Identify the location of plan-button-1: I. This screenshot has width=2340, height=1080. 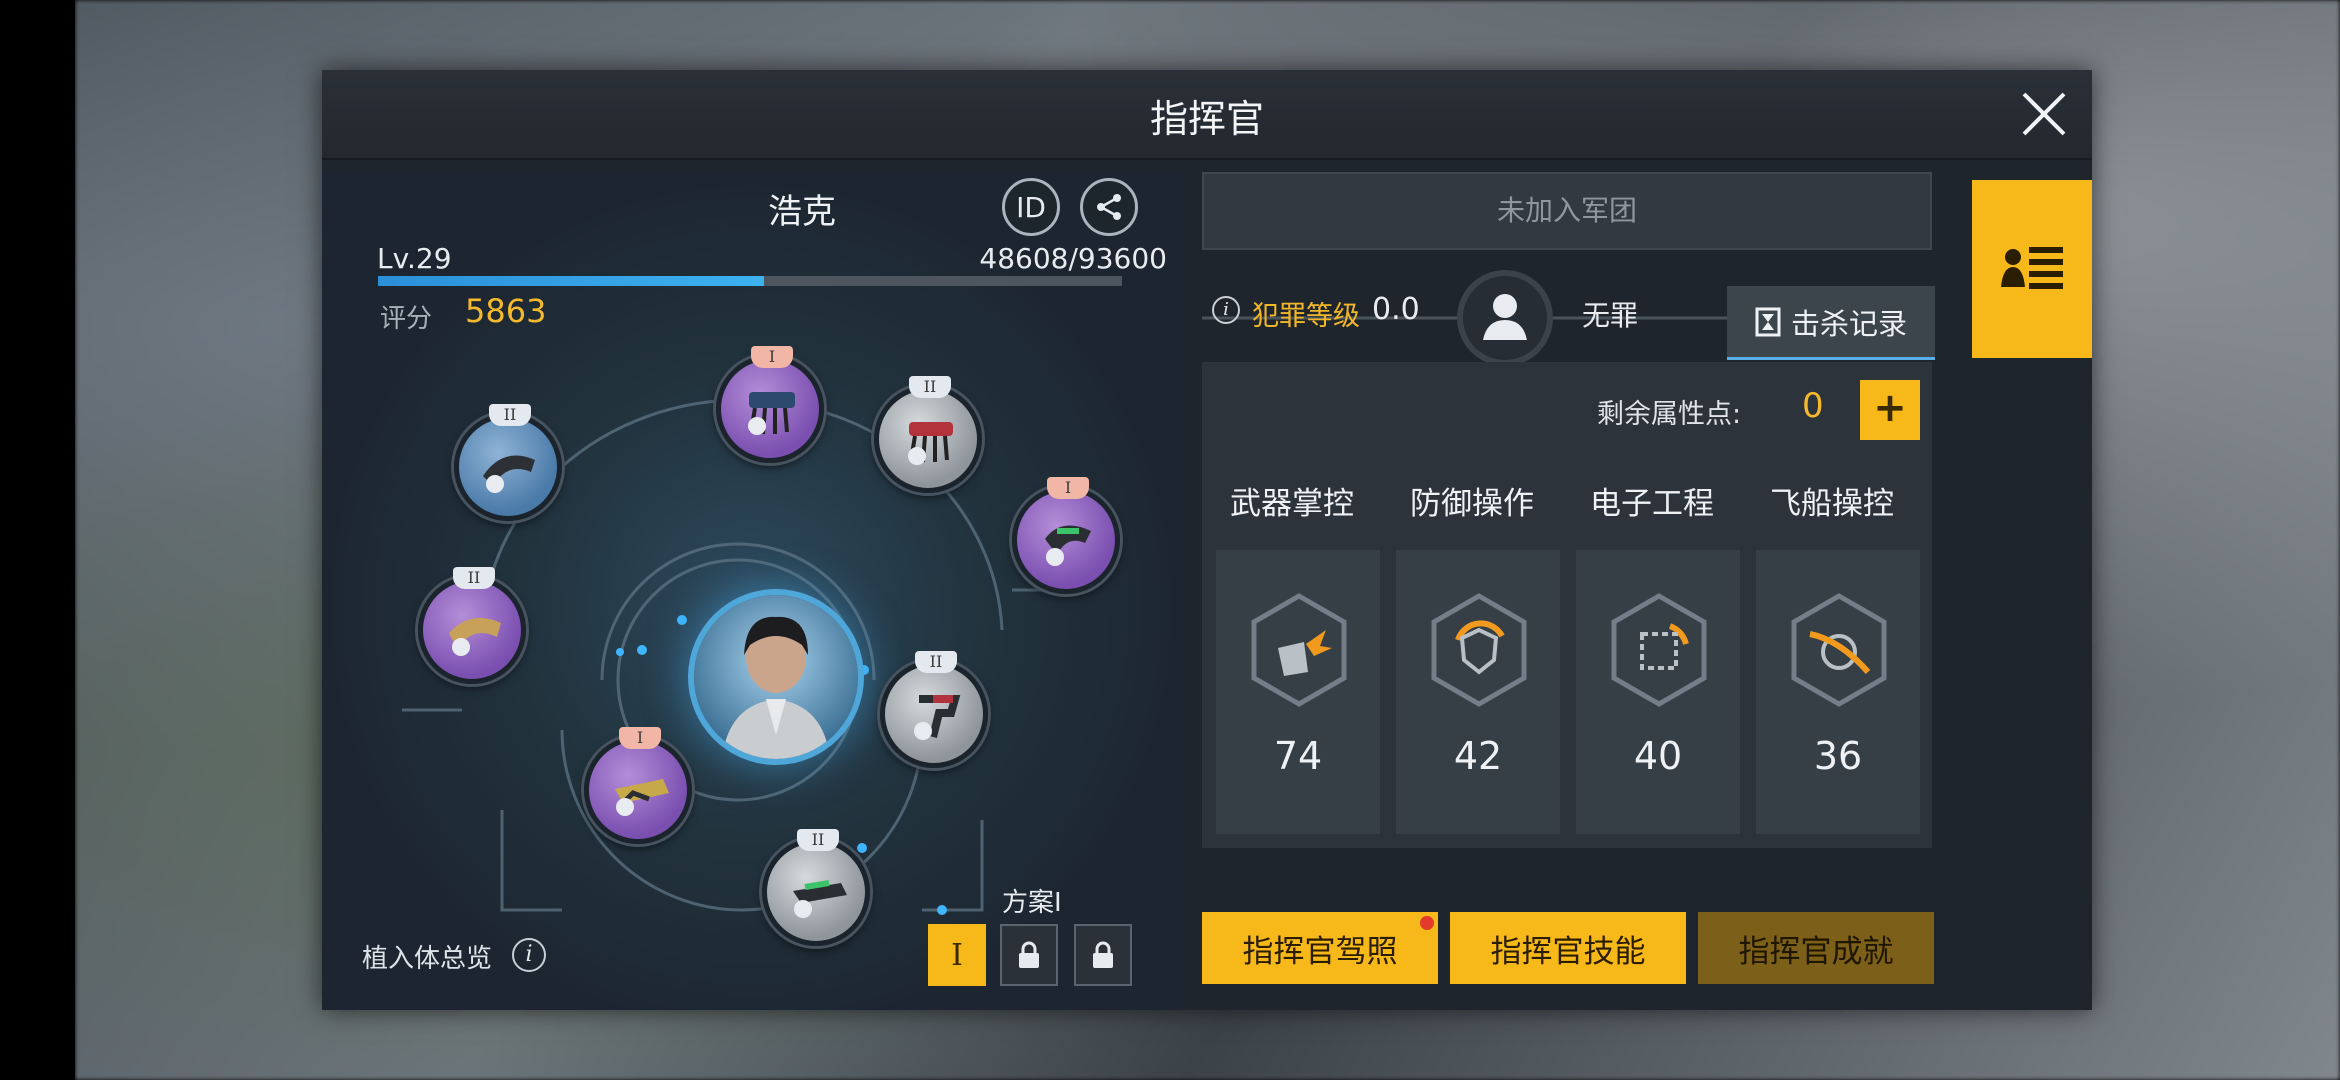
(957, 955).